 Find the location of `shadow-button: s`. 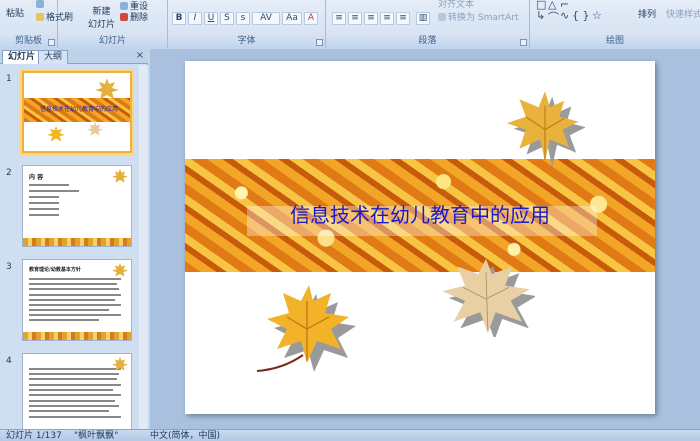

shadow-button: s is located at coordinates (243, 18).